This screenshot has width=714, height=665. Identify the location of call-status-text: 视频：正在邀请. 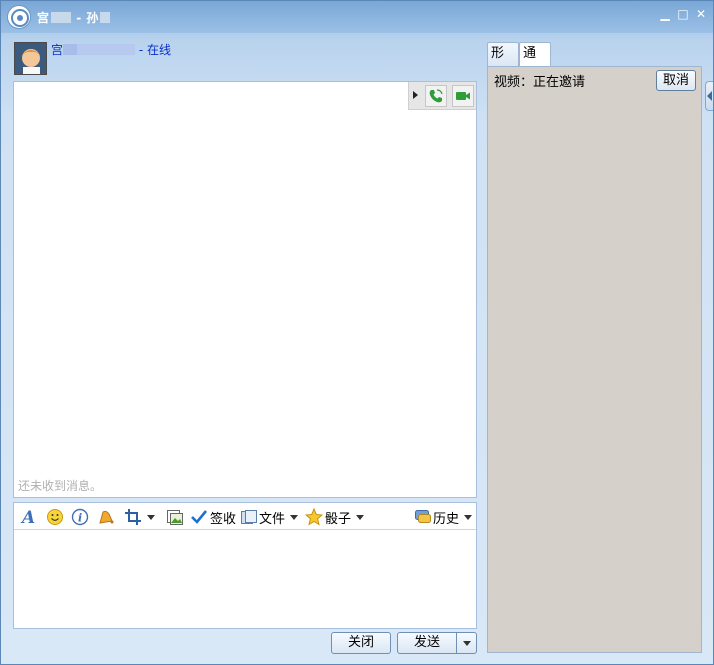
(540, 82).